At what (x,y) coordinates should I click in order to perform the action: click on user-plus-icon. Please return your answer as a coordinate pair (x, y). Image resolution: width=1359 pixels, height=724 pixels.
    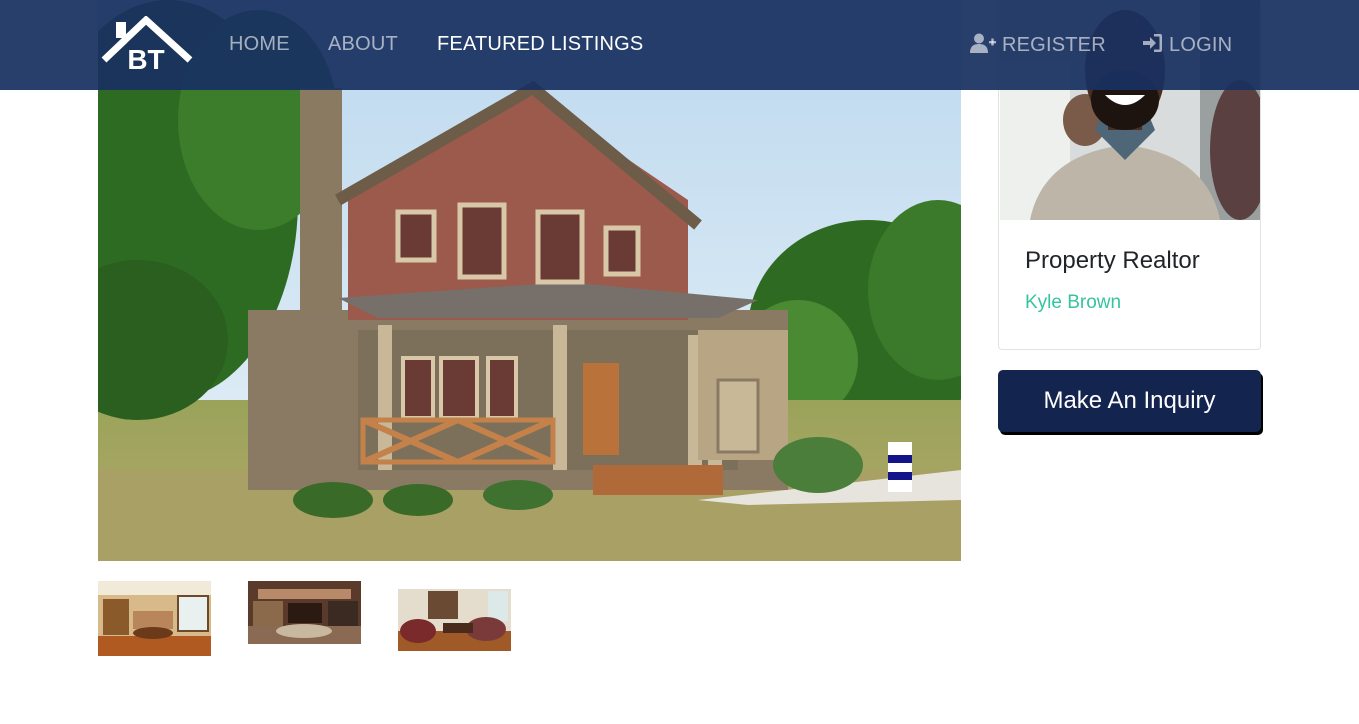
    Looking at the image, I should click on (983, 46).